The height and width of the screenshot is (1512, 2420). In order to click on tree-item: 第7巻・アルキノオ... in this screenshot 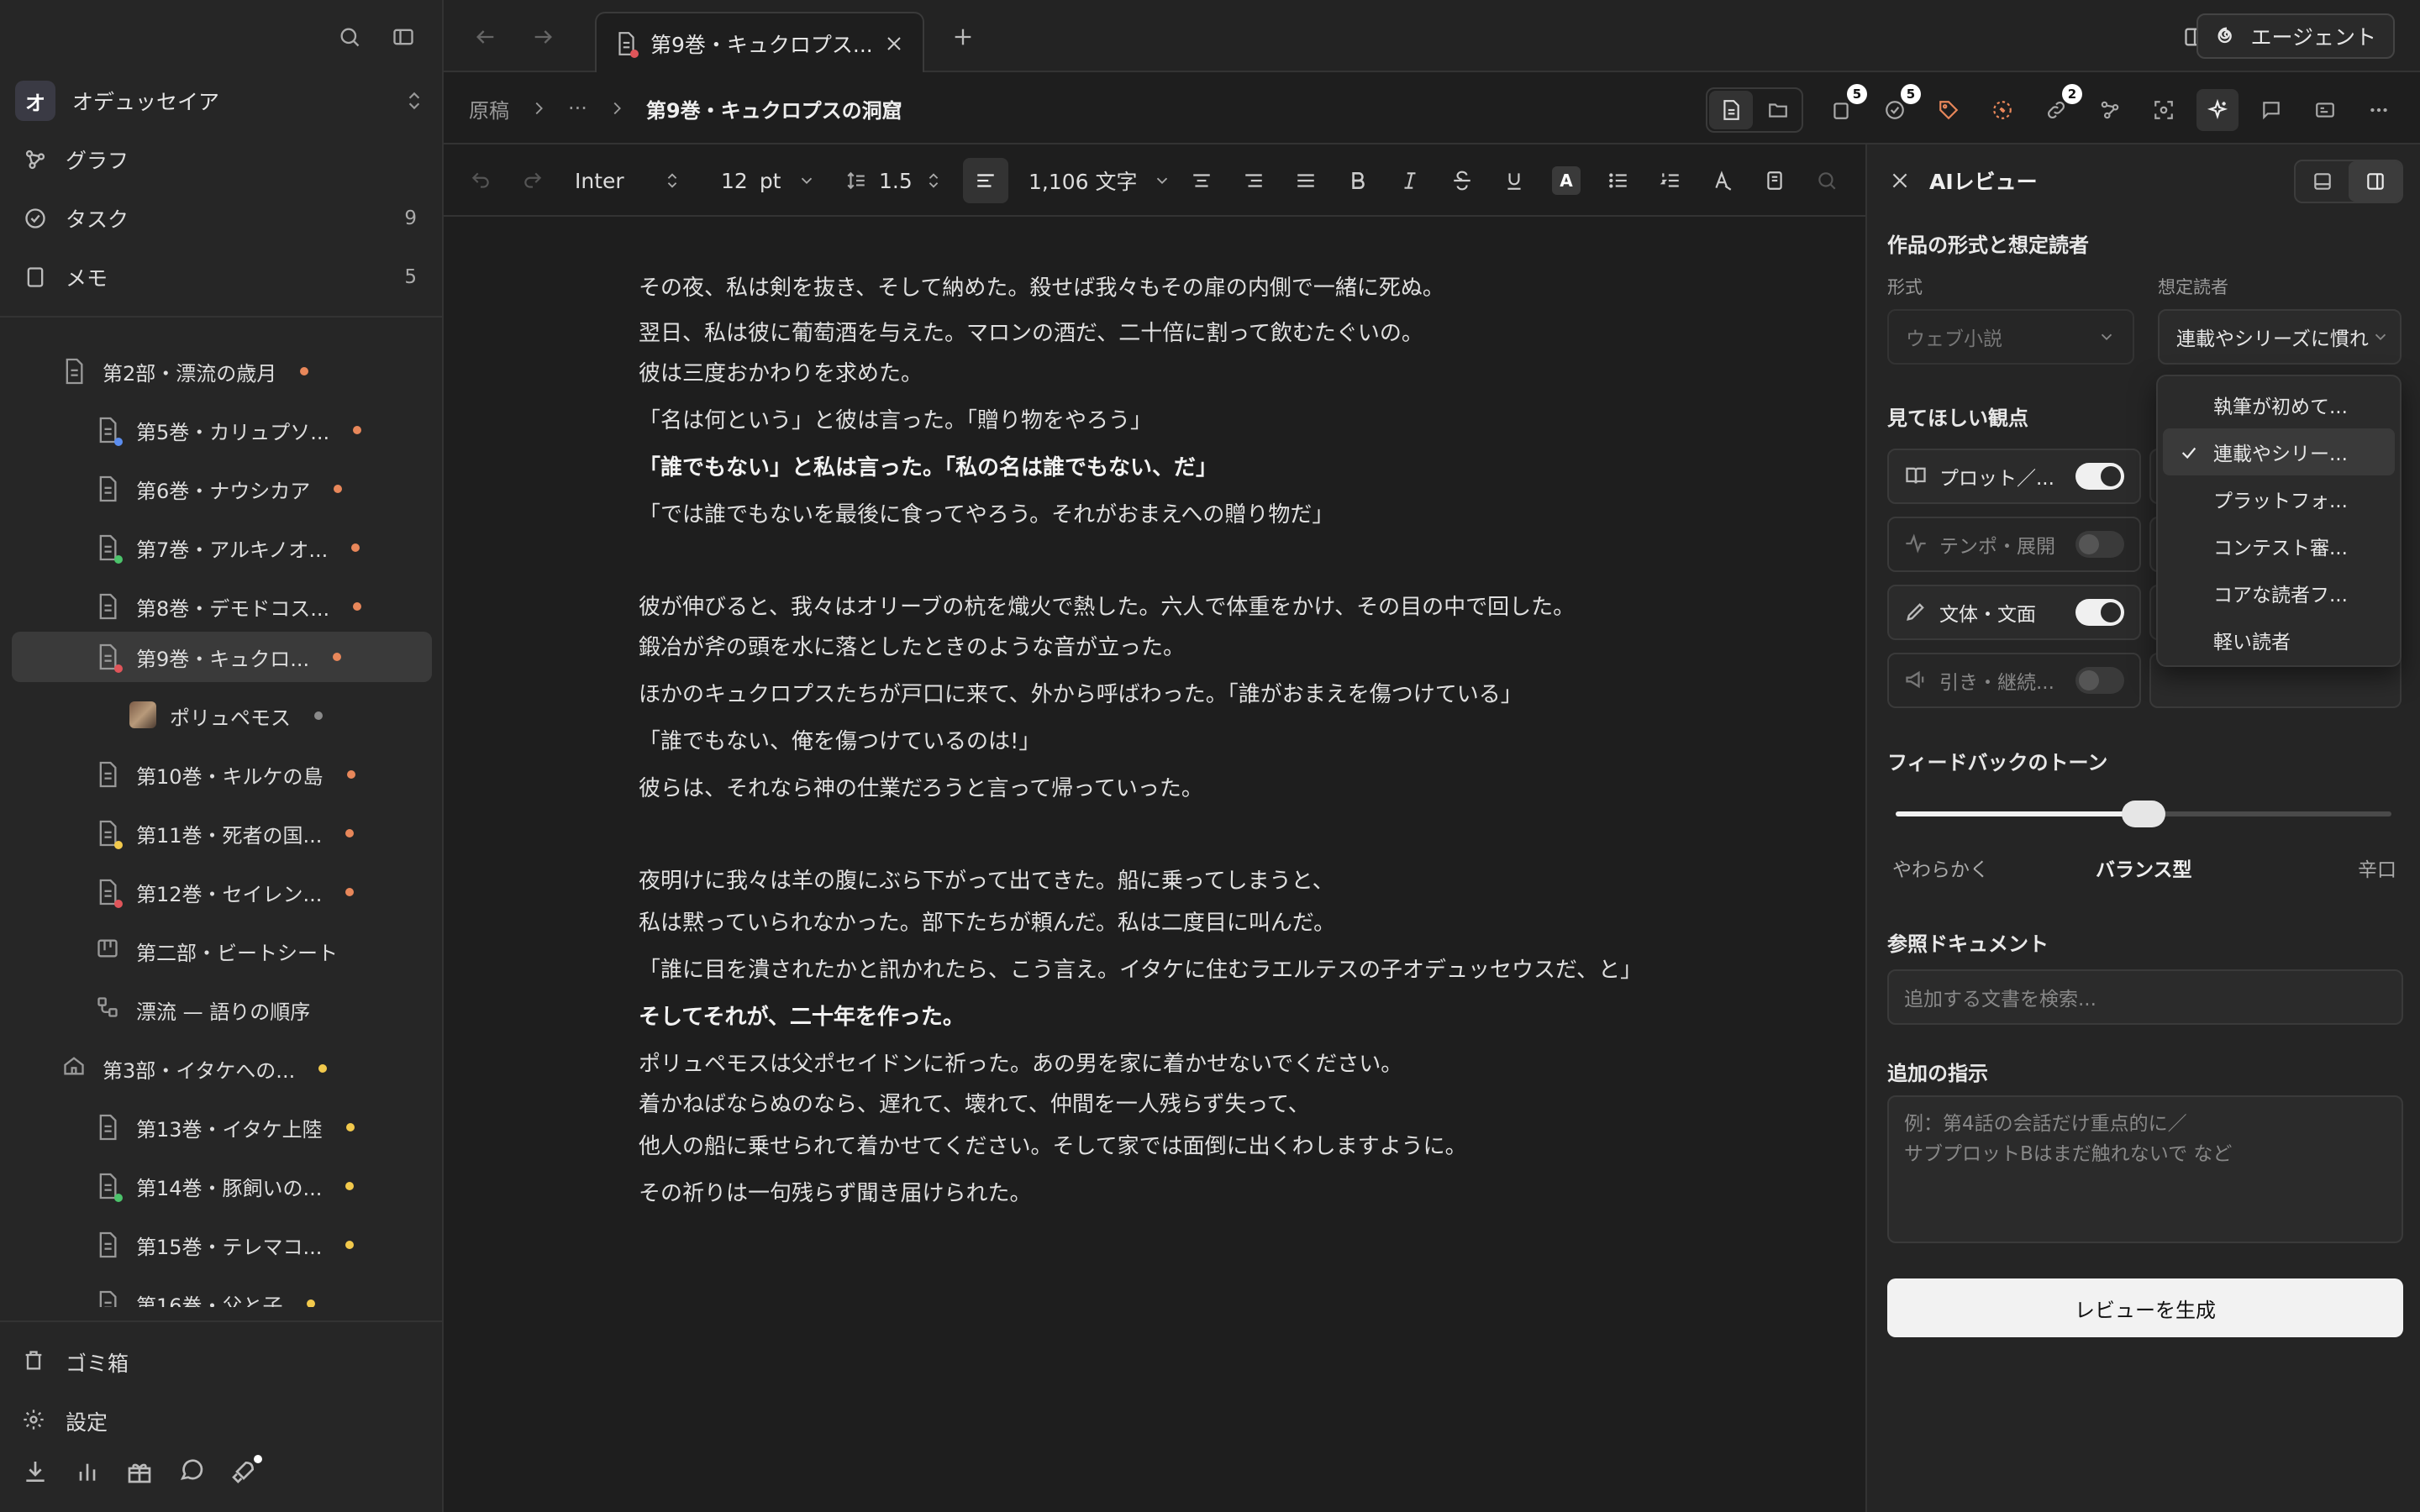, I will do `click(222, 547)`.